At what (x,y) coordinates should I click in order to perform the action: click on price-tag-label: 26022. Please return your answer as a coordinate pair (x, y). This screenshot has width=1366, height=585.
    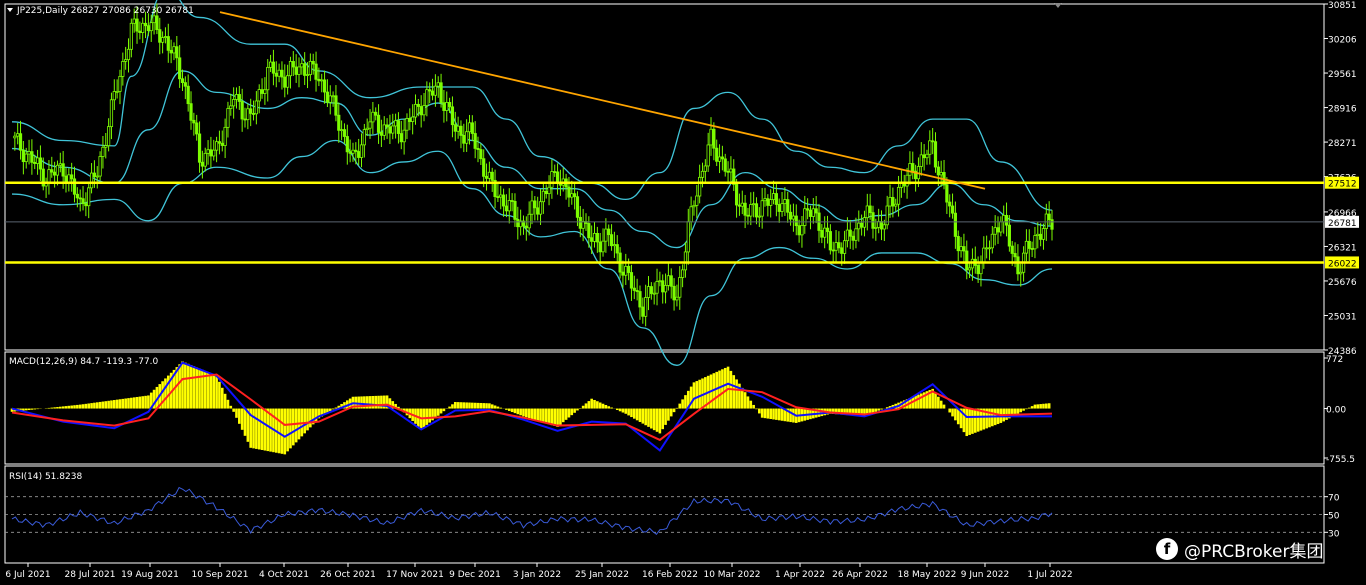
    Looking at the image, I should click on (1342, 264).